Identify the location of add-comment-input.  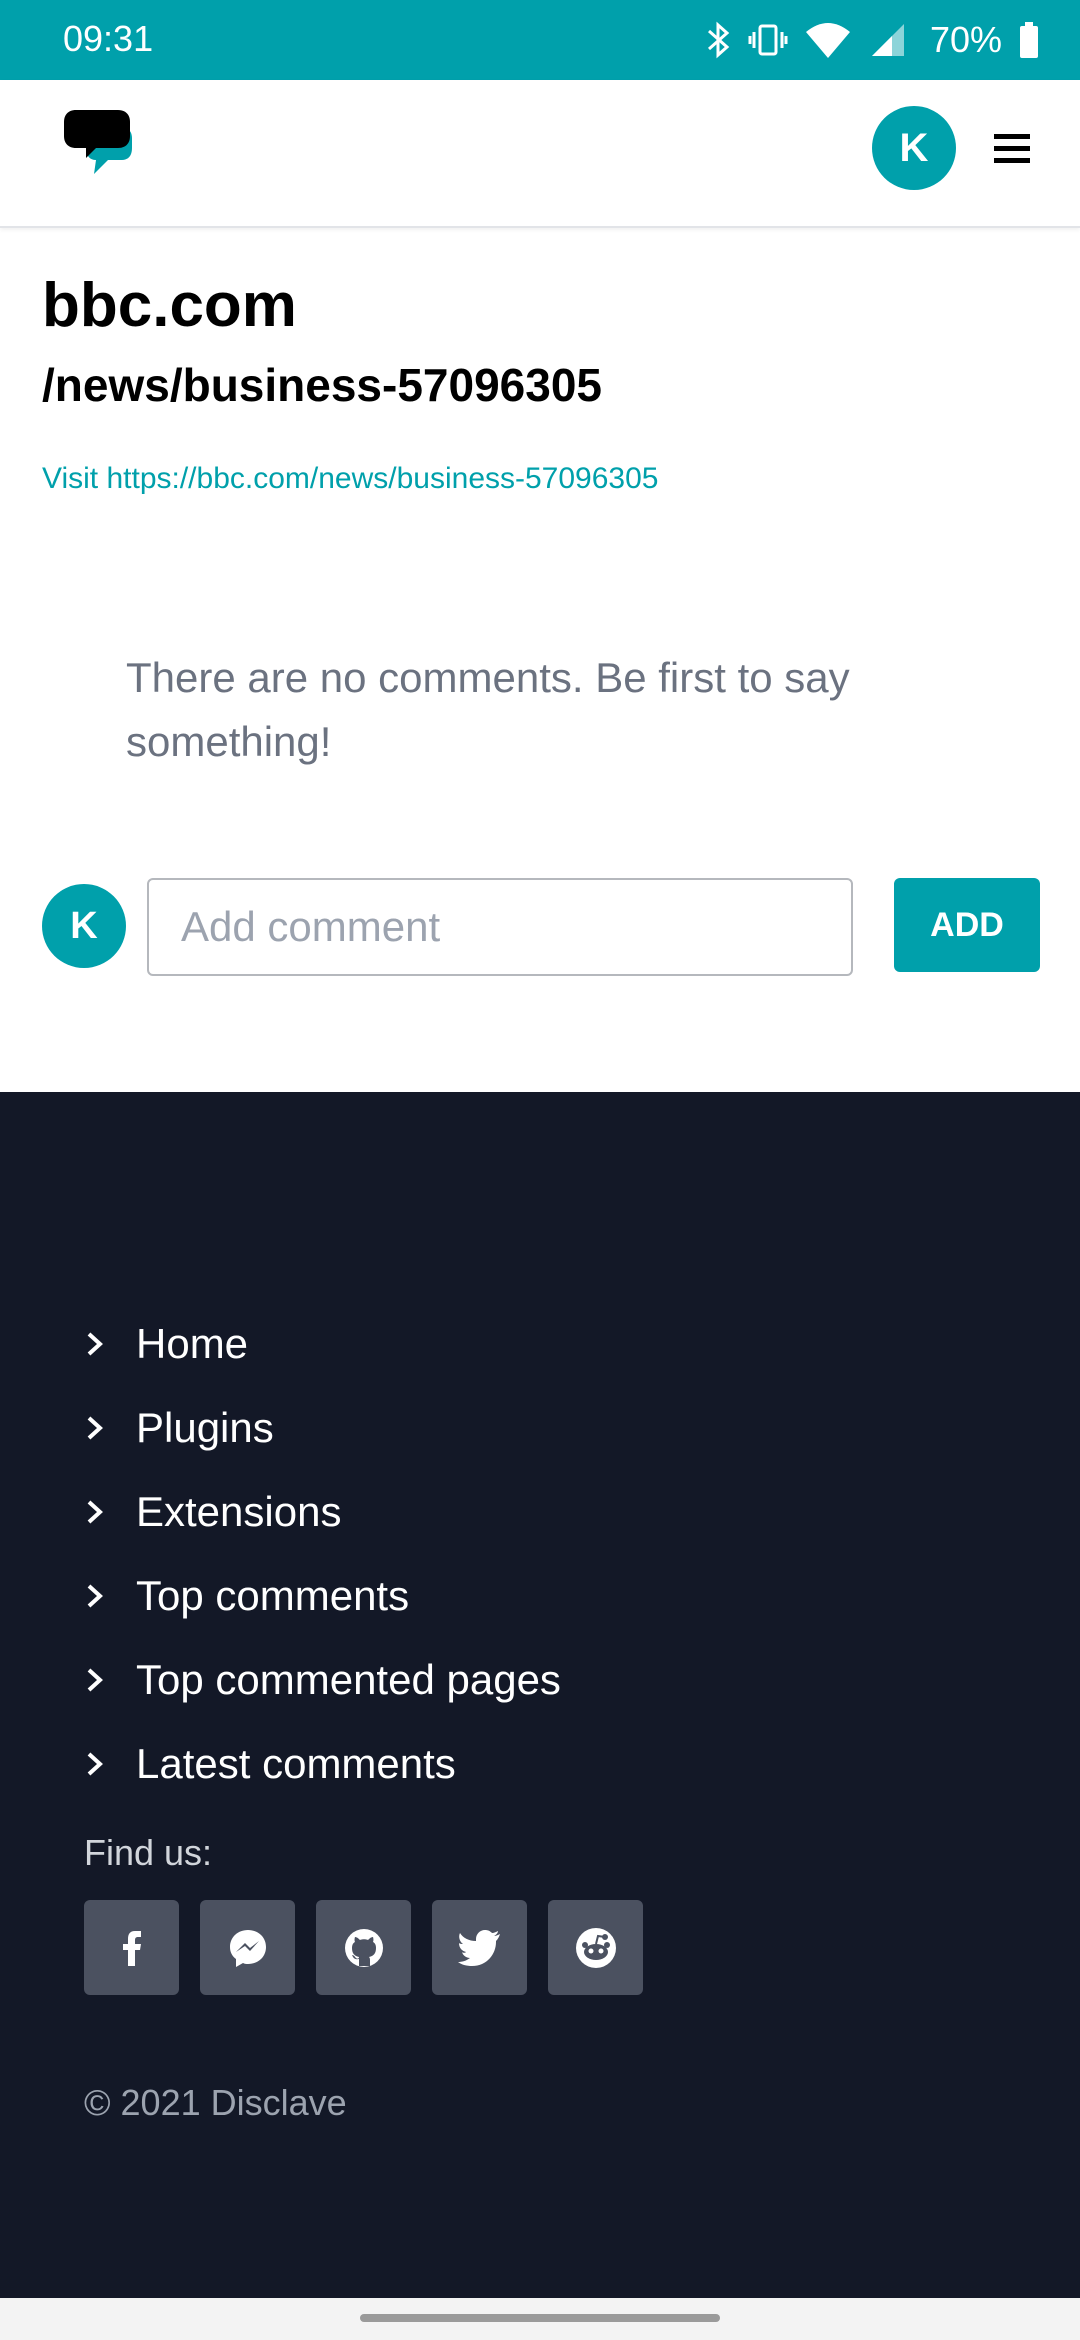
(500, 927).